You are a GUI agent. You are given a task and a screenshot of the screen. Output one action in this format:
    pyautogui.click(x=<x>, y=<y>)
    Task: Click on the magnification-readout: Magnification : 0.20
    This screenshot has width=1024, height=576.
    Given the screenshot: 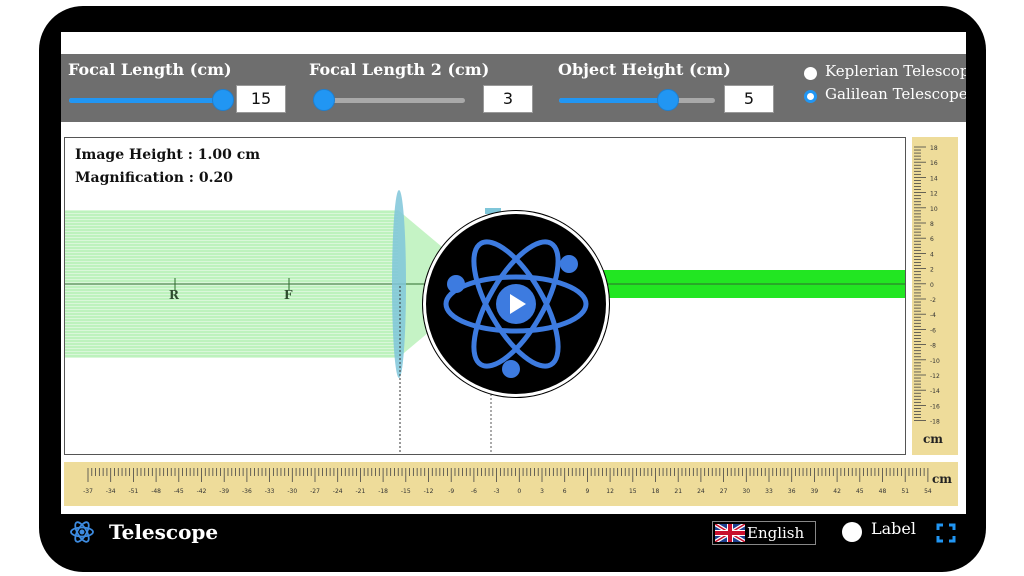 What is the action you would take?
    pyautogui.click(x=154, y=178)
    